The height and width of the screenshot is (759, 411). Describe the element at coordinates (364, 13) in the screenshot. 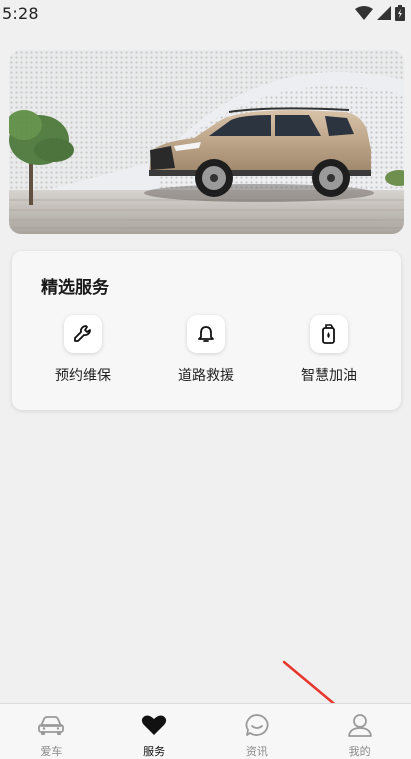

I see `wifi-icon` at that location.